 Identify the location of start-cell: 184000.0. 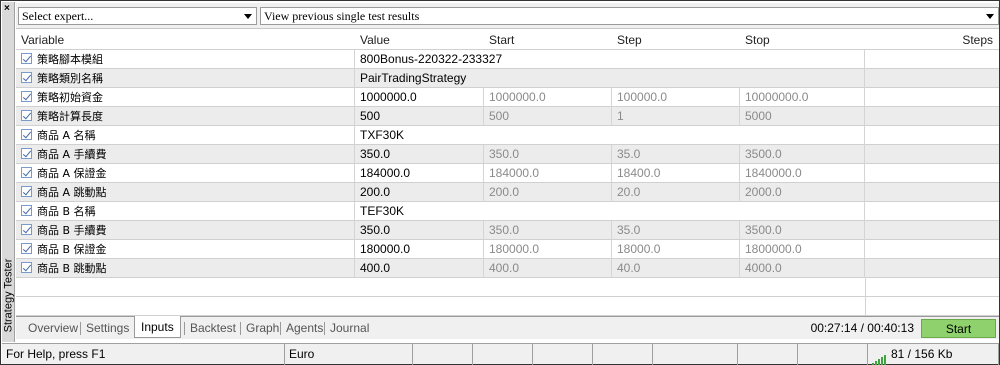
(548, 173).